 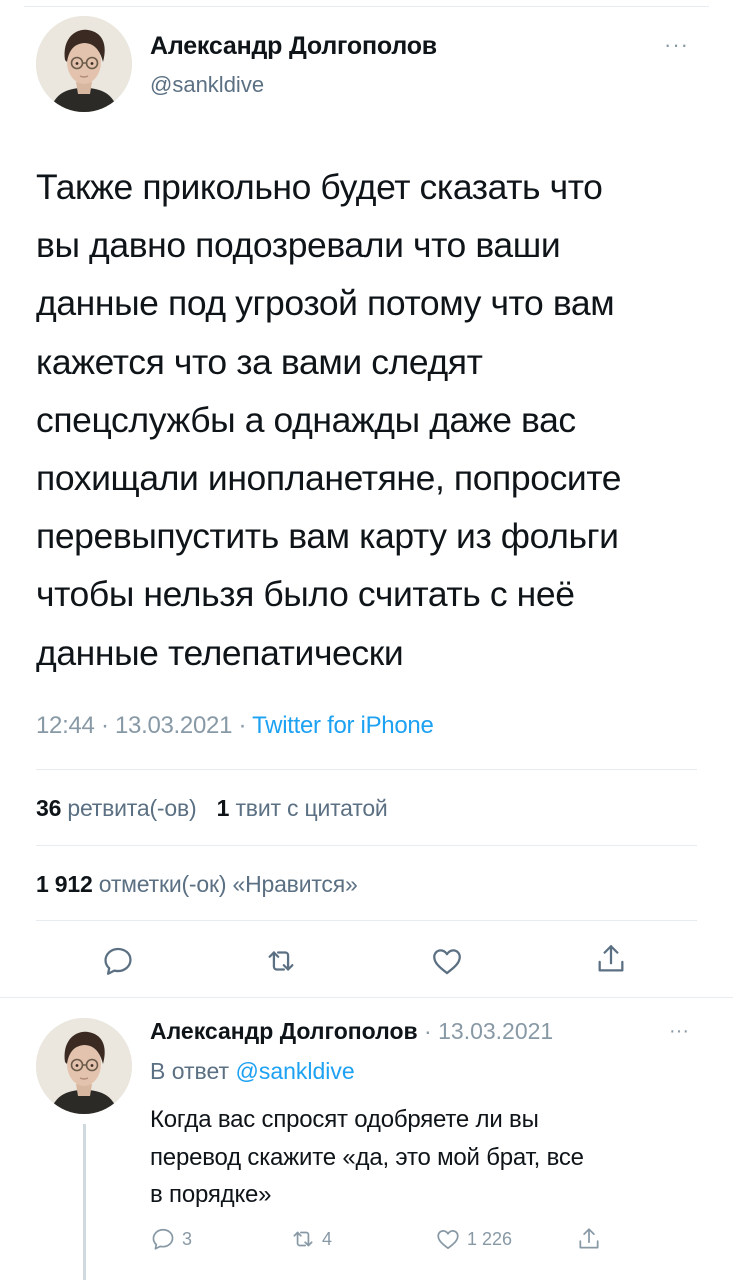 I want to click on reply-like-count: 1 226, so click(x=490, y=1238).